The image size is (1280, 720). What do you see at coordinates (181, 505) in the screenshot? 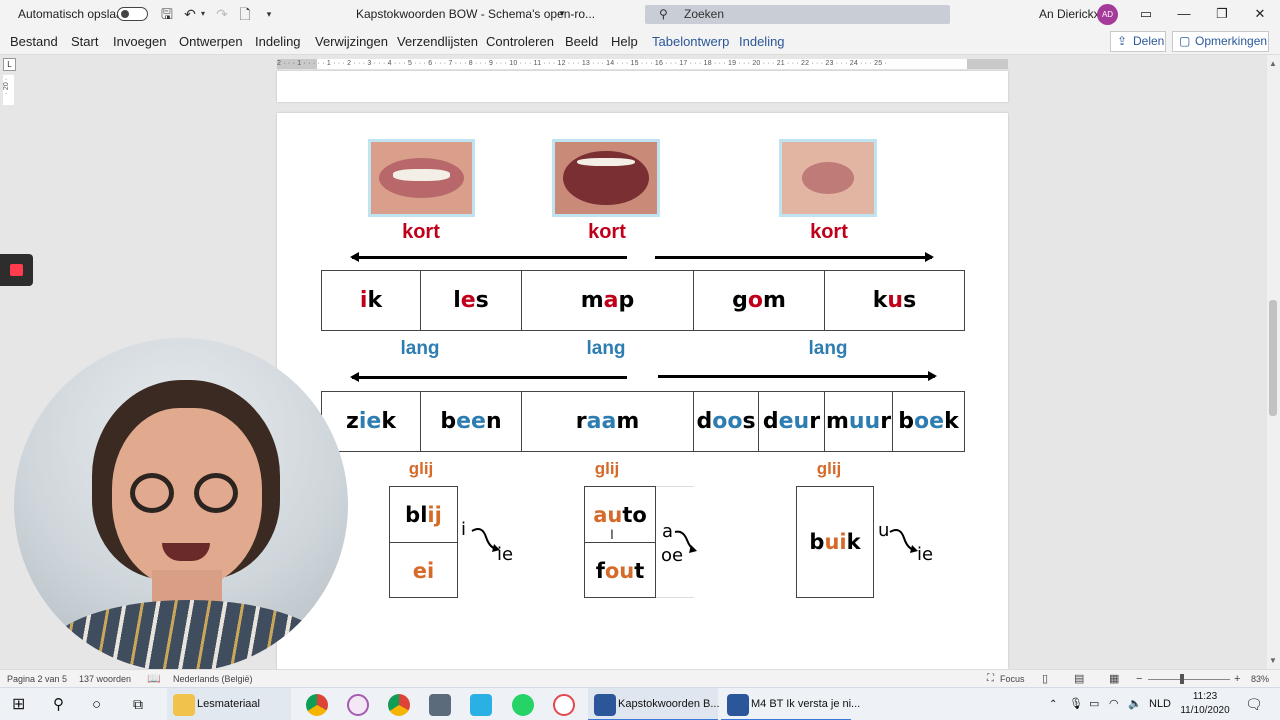
I see `webcam-overlay` at bounding box center [181, 505].